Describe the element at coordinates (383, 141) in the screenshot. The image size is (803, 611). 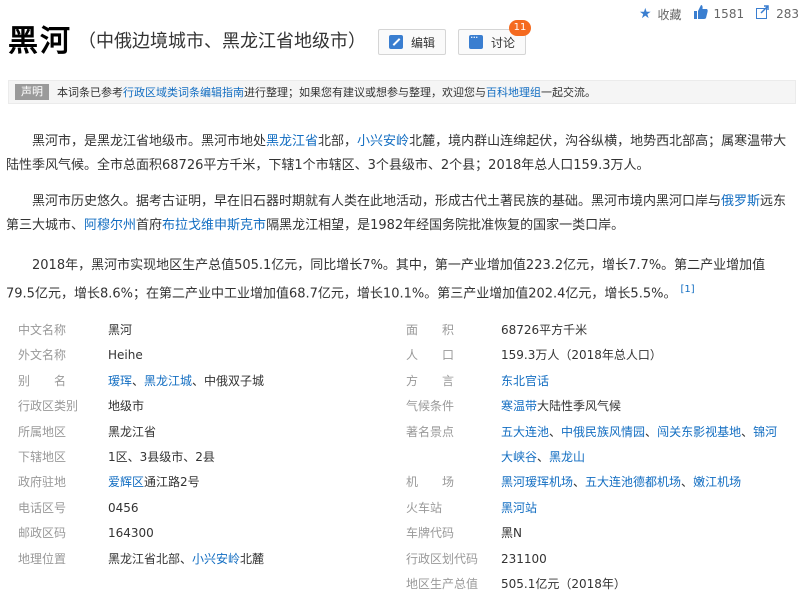
I see `xiaoxinganling-link: 小兴安岭` at that location.